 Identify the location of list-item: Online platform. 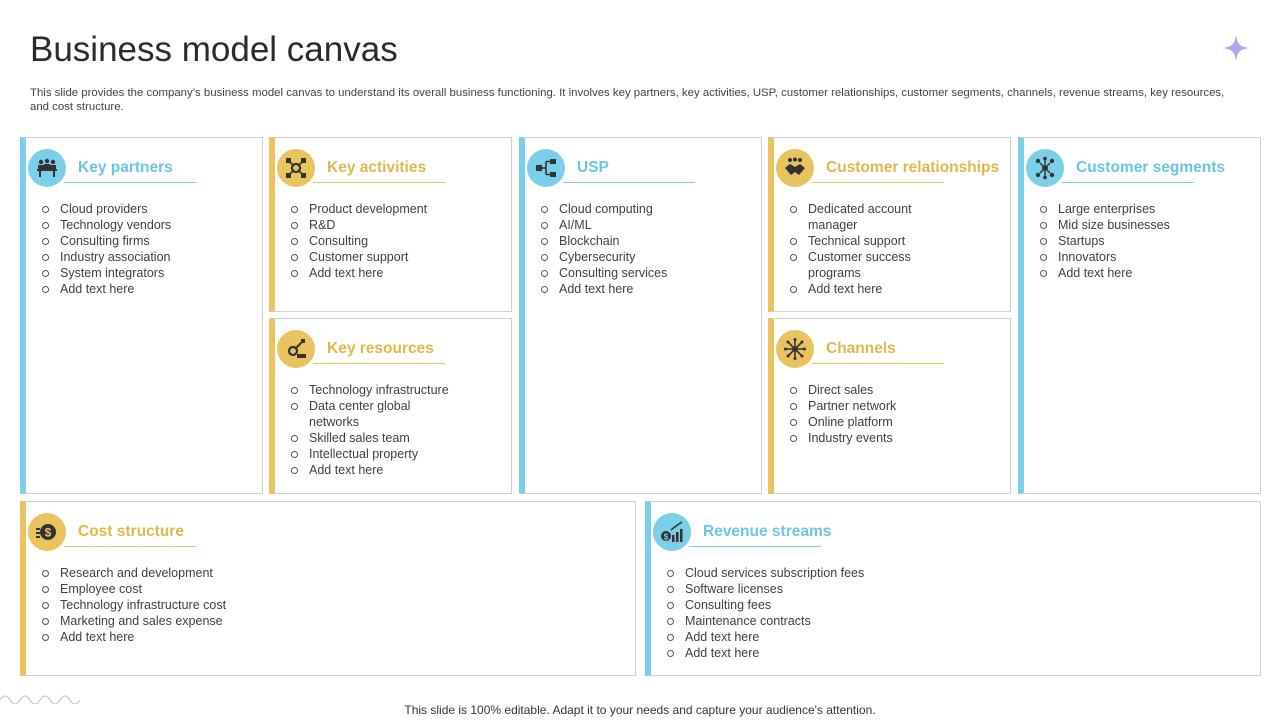
(843, 422).